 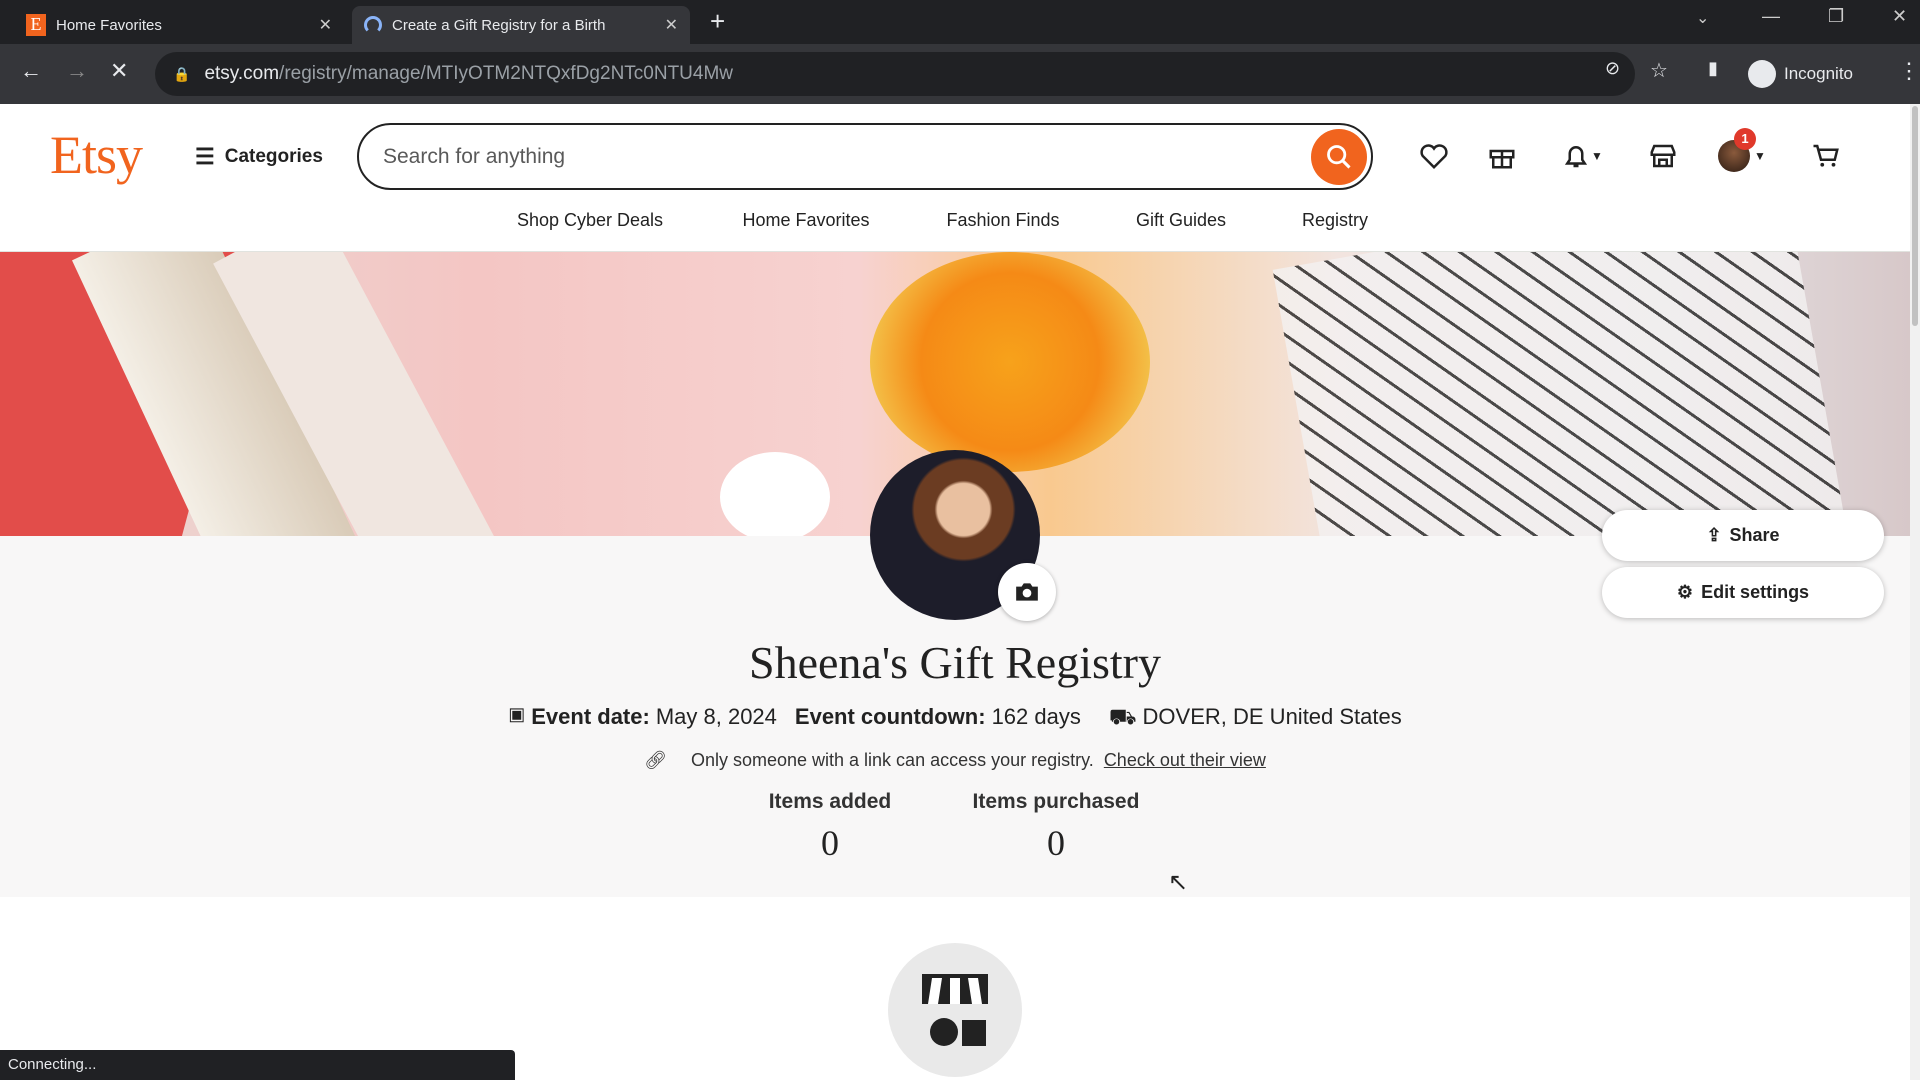 I want to click on restore-button: ❐, so click(x=1836, y=16).